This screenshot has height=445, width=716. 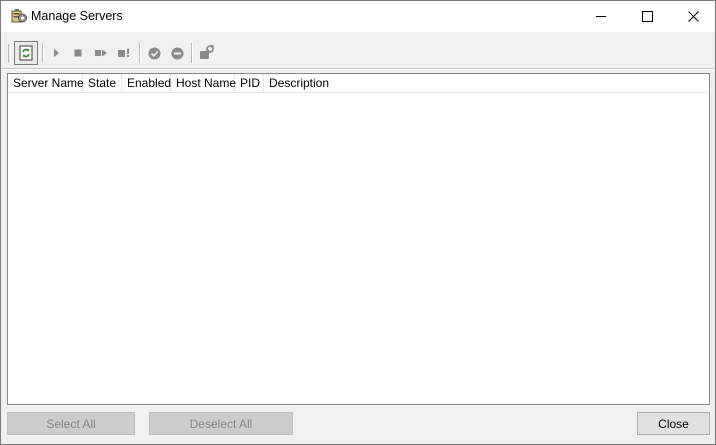 I want to click on close-icon, so click(x=693, y=16).